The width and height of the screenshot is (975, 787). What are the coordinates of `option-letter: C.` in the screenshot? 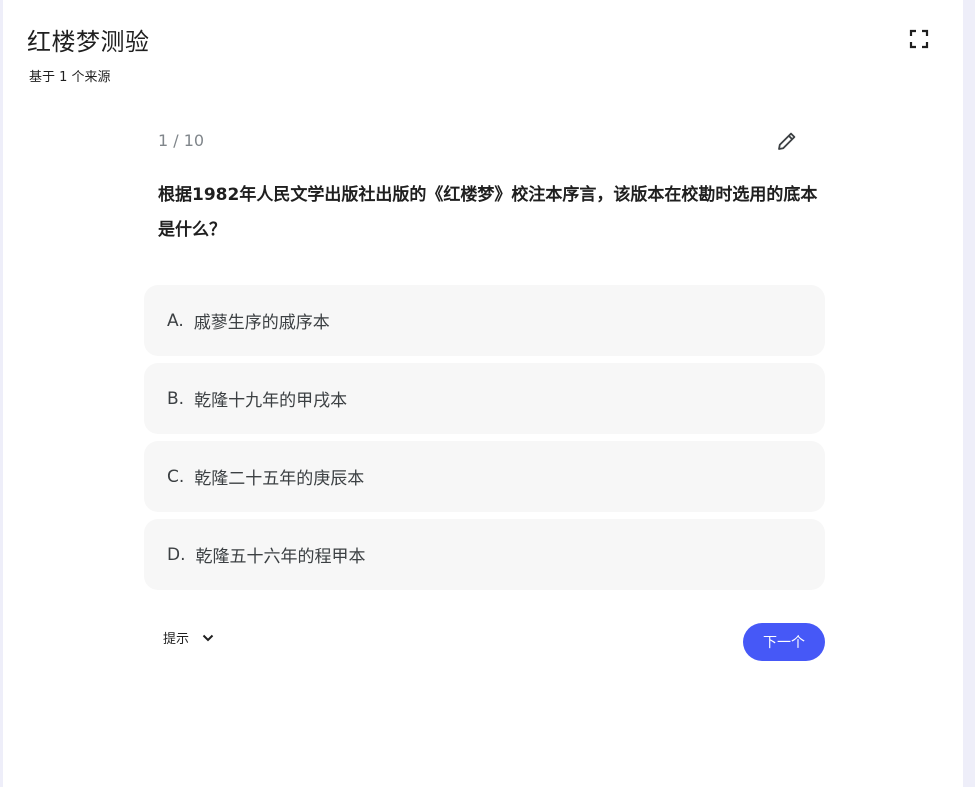 It's located at (176, 476).